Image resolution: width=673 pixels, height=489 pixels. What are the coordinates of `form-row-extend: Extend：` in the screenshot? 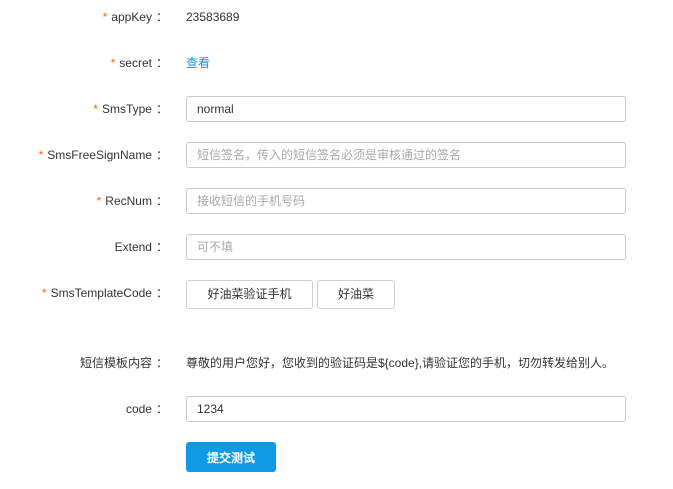 It's located at (336, 247).